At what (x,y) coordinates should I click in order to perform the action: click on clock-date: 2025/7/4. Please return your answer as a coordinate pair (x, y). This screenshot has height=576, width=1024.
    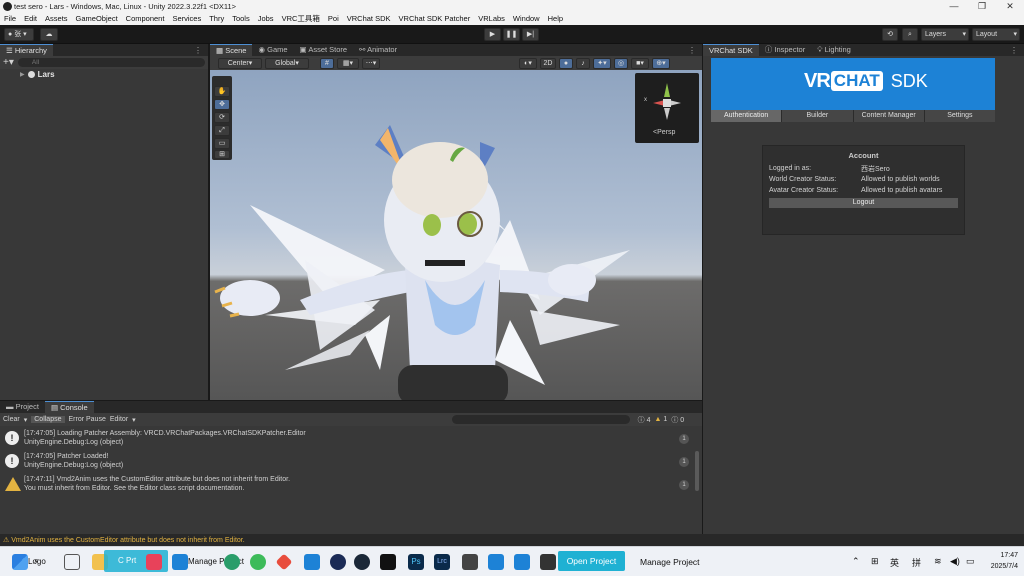
    Looking at the image, I should click on (999, 566).